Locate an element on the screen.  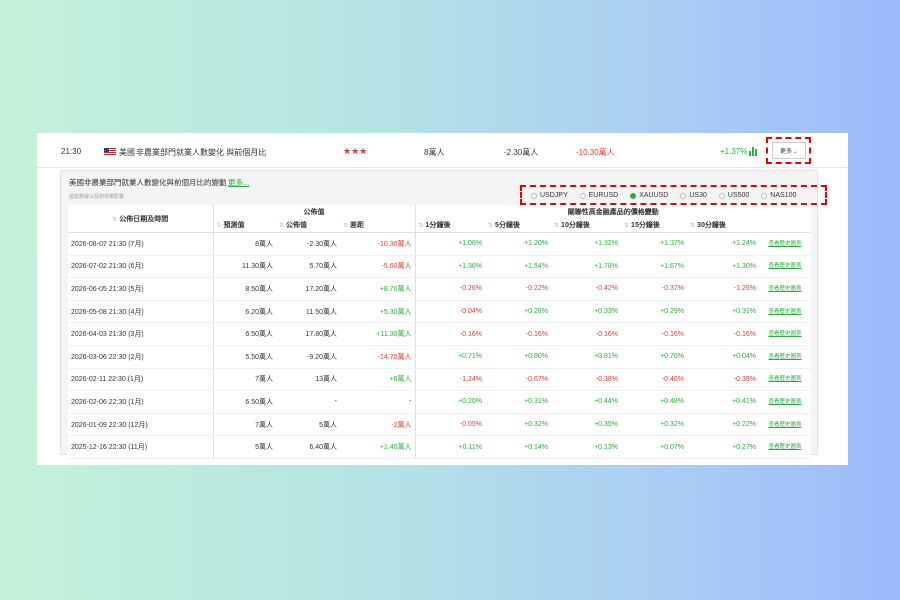
row-m1: +0.11% is located at coordinates (450, 447).